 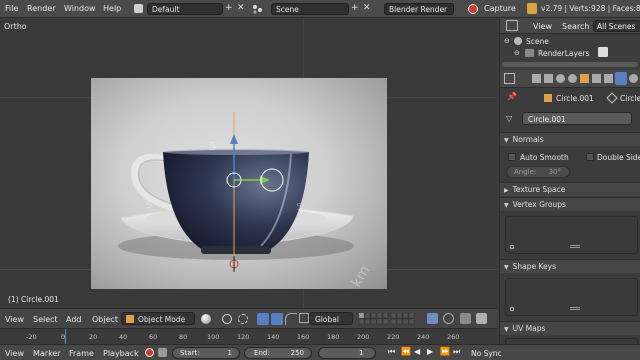 I want to click on screen-layout-field: Default, so click(x=185, y=9).